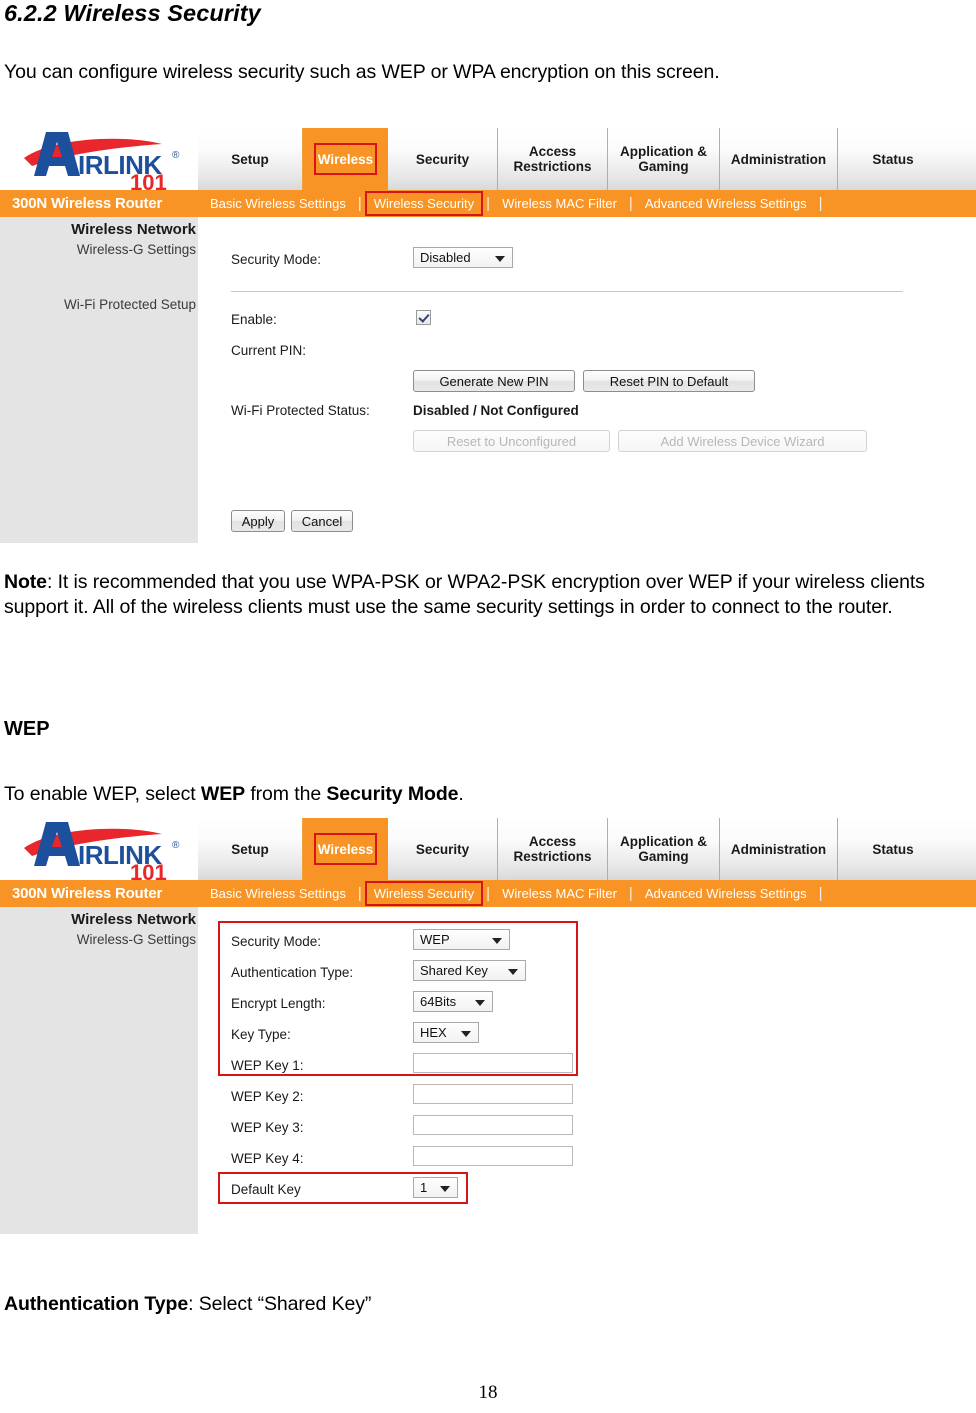  What do you see at coordinates (461, 939) in the screenshot?
I see `security-mode-select: WEP` at bounding box center [461, 939].